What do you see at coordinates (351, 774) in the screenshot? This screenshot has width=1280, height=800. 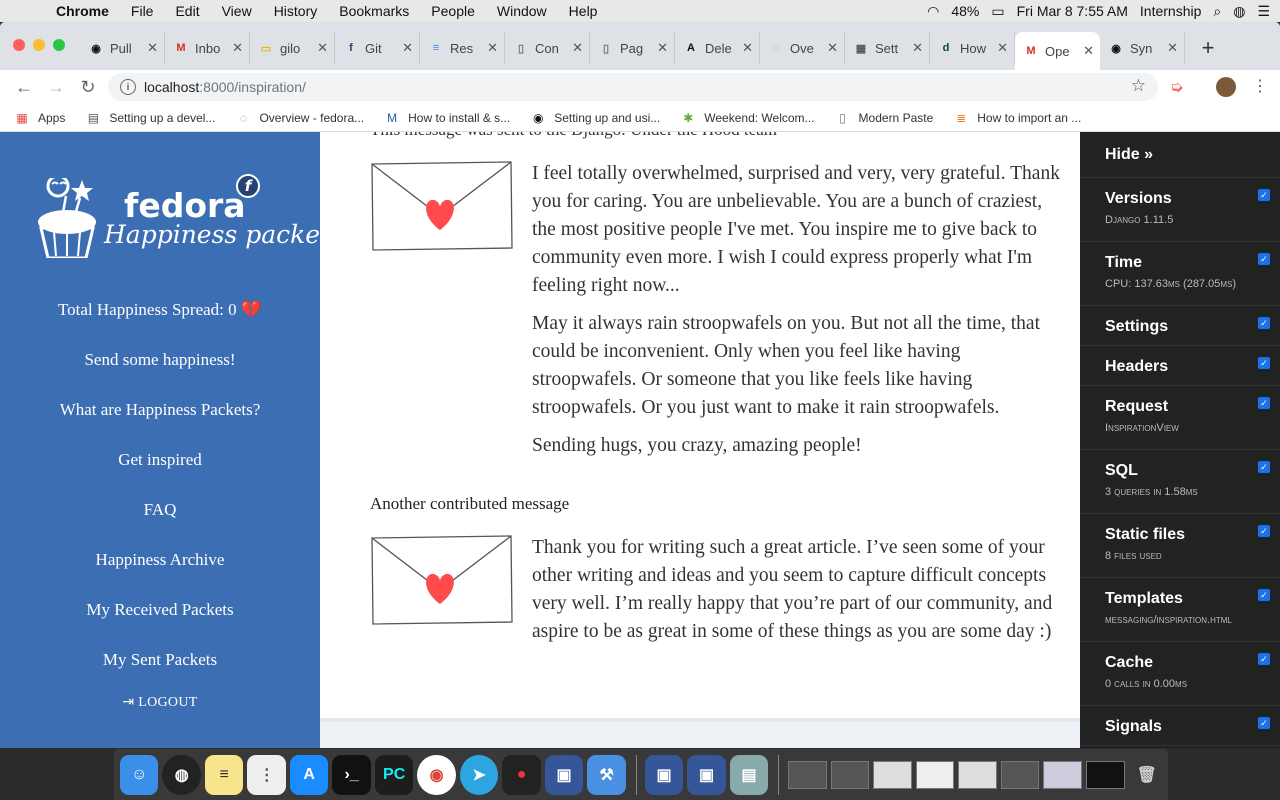 I see `terminal-icon: ›_` at bounding box center [351, 774].